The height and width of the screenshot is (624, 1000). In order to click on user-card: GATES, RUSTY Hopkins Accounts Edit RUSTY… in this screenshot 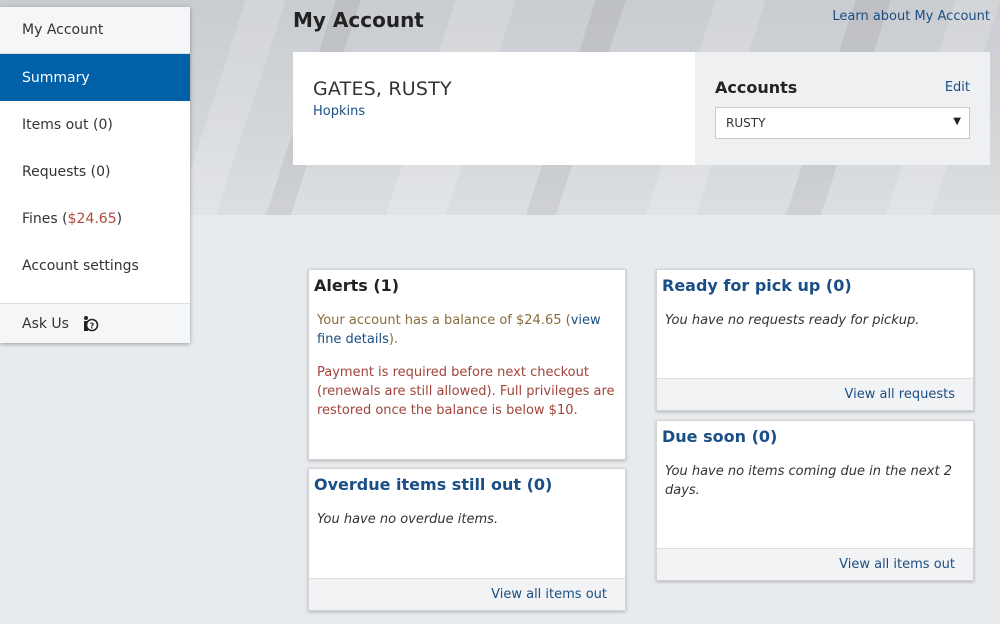, I will do `click(641, 108)`.